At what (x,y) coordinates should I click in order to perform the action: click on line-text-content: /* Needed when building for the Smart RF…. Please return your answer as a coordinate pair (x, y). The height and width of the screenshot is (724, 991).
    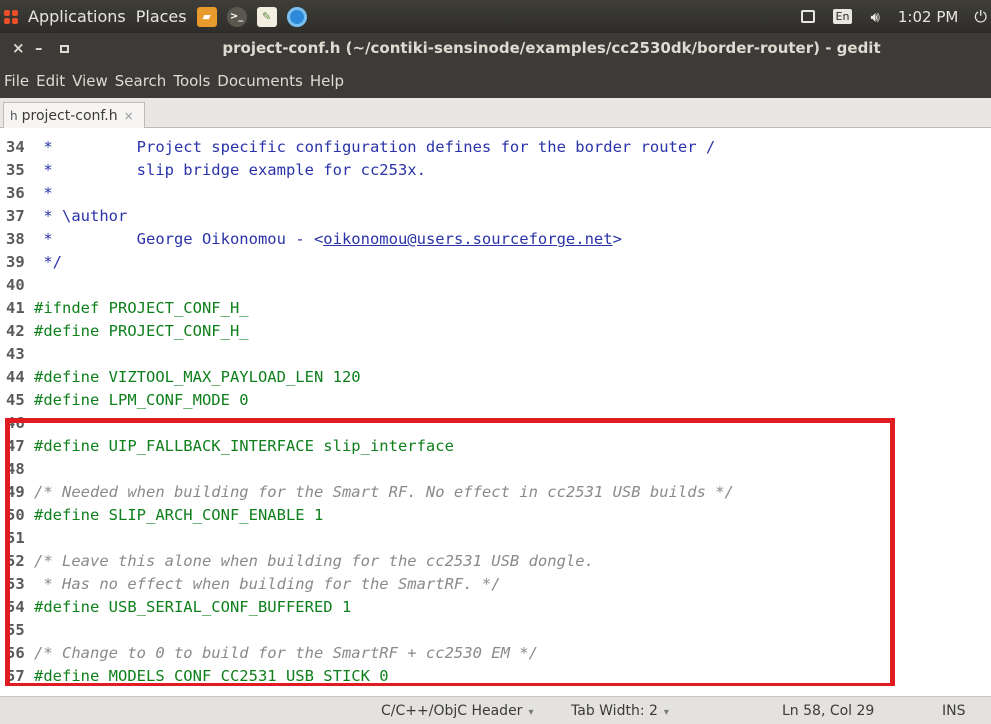
    Looking at the image, I should click on (384, 492).